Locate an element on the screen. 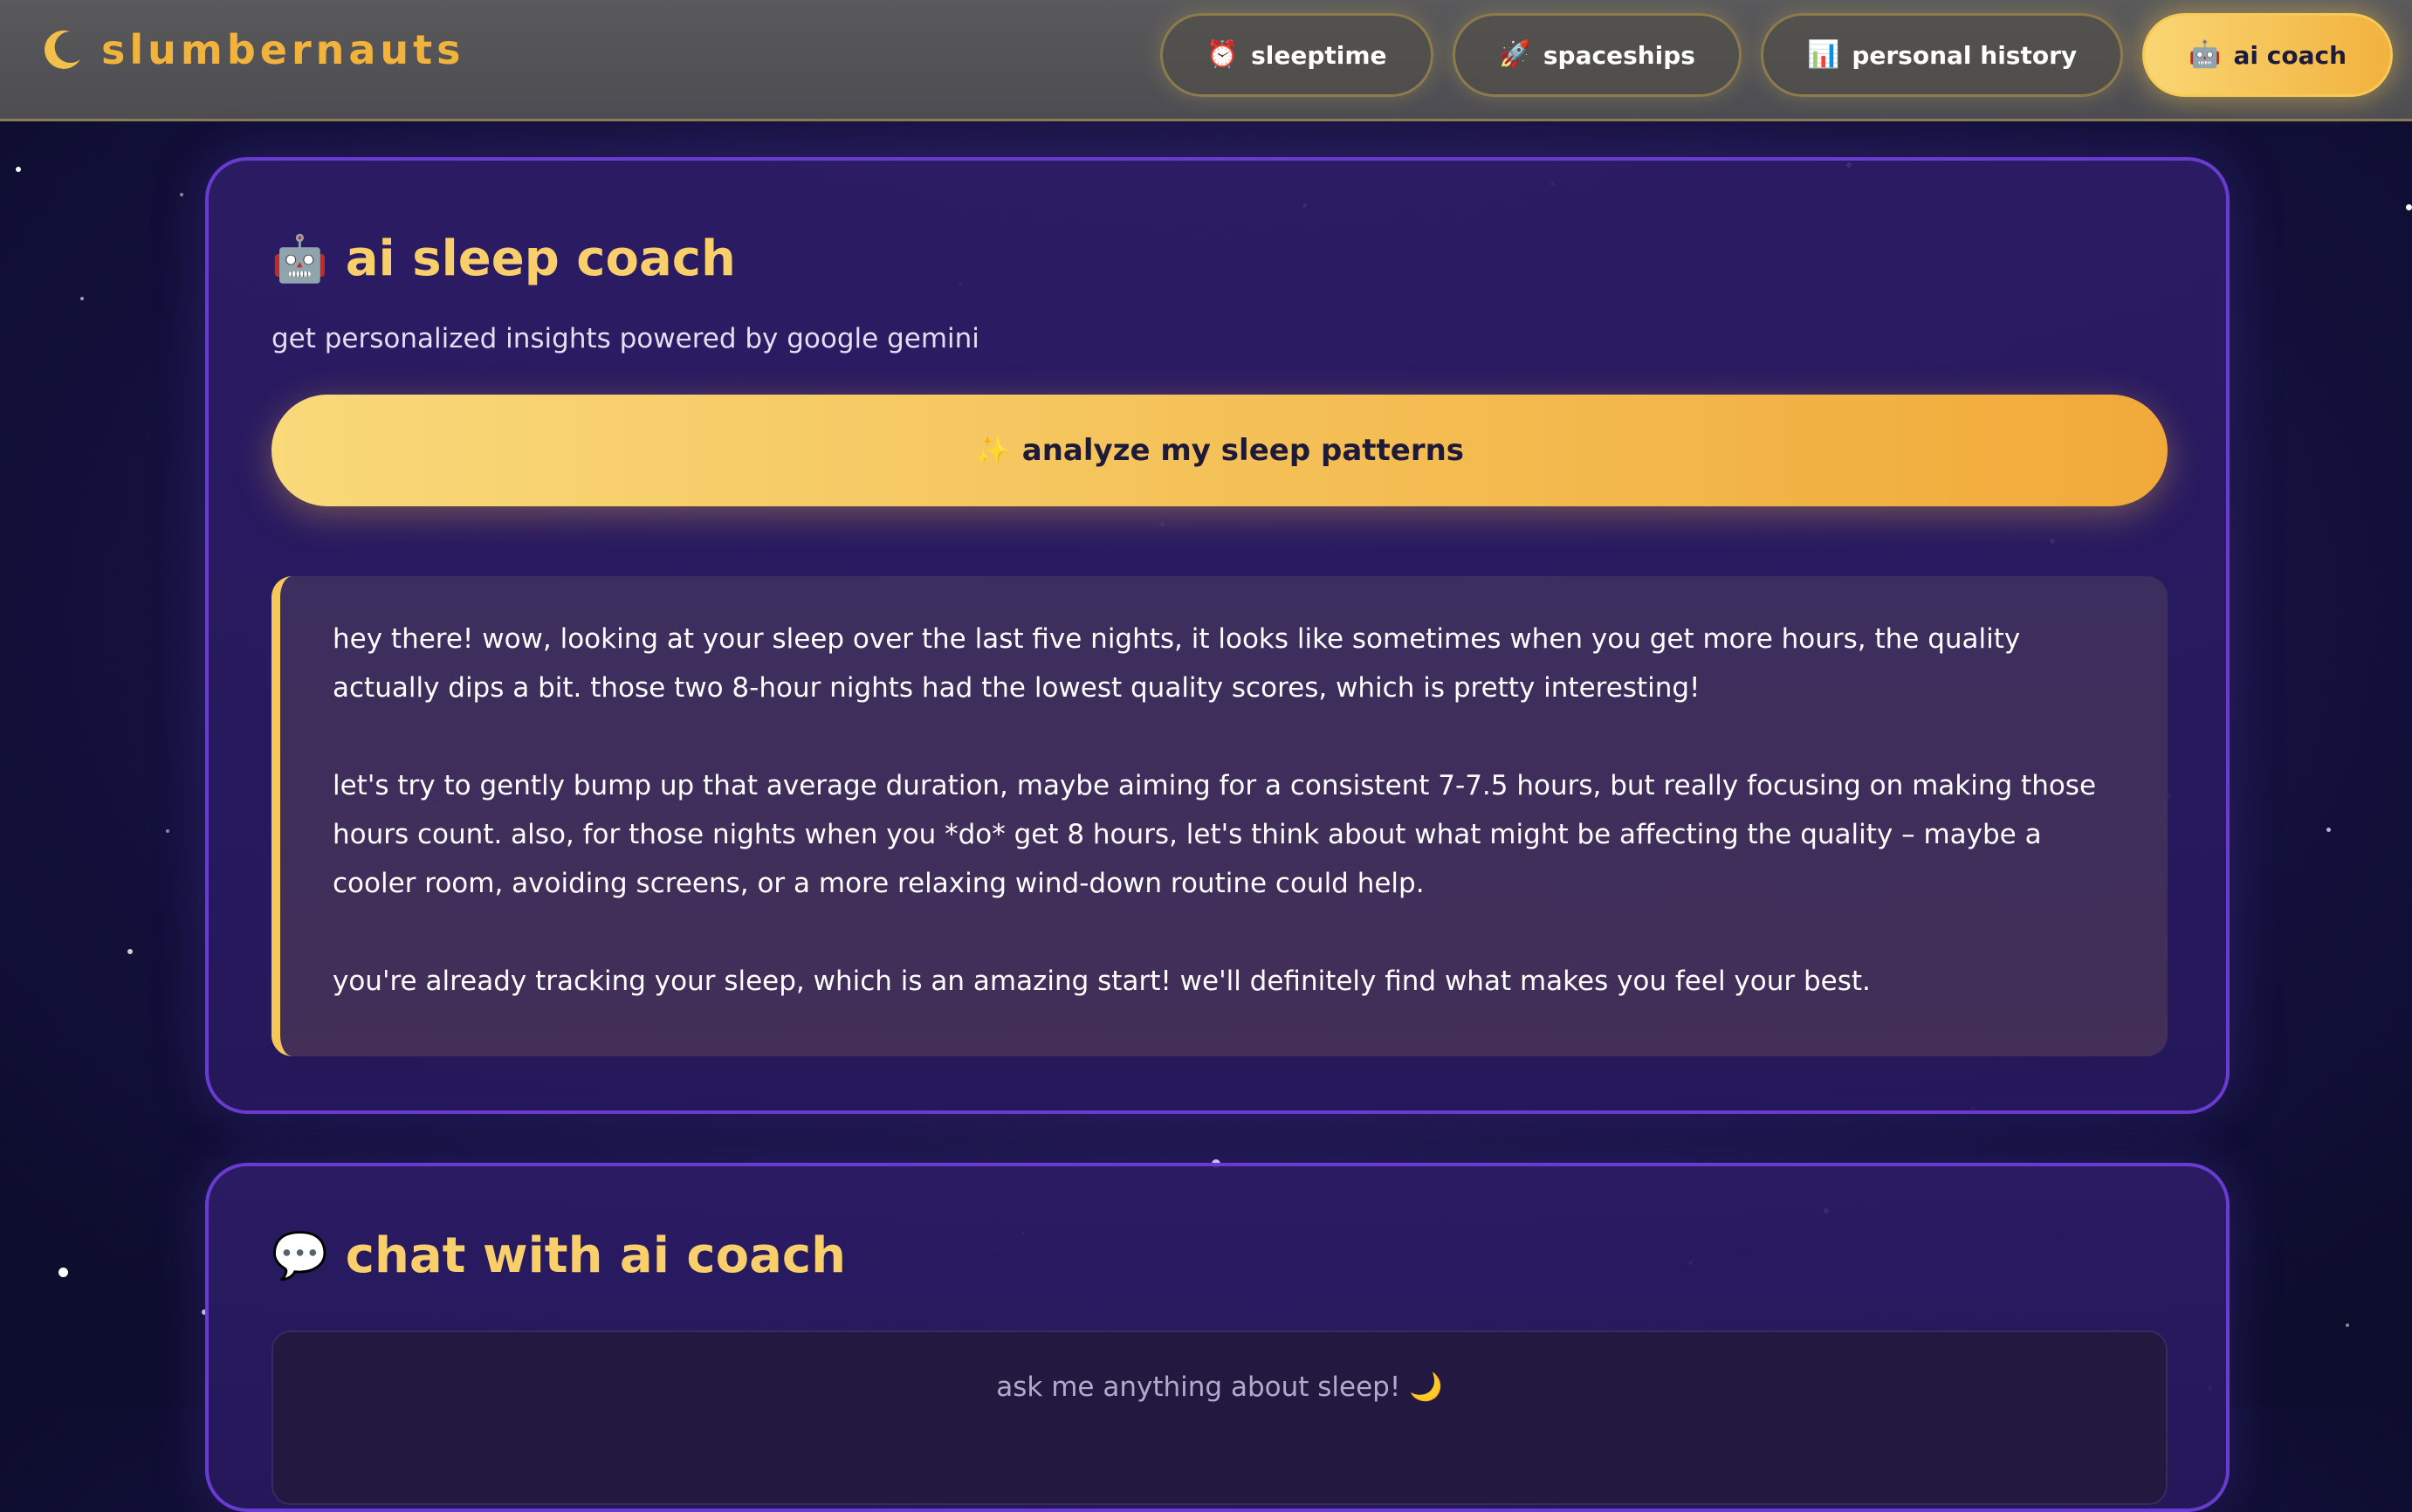  nav-personal-history-label: personal history is located at coordinates (1965, 55).